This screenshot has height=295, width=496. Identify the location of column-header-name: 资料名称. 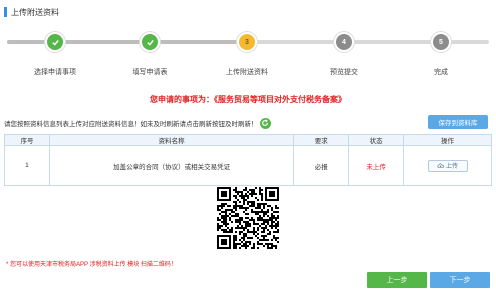
(171, 140).